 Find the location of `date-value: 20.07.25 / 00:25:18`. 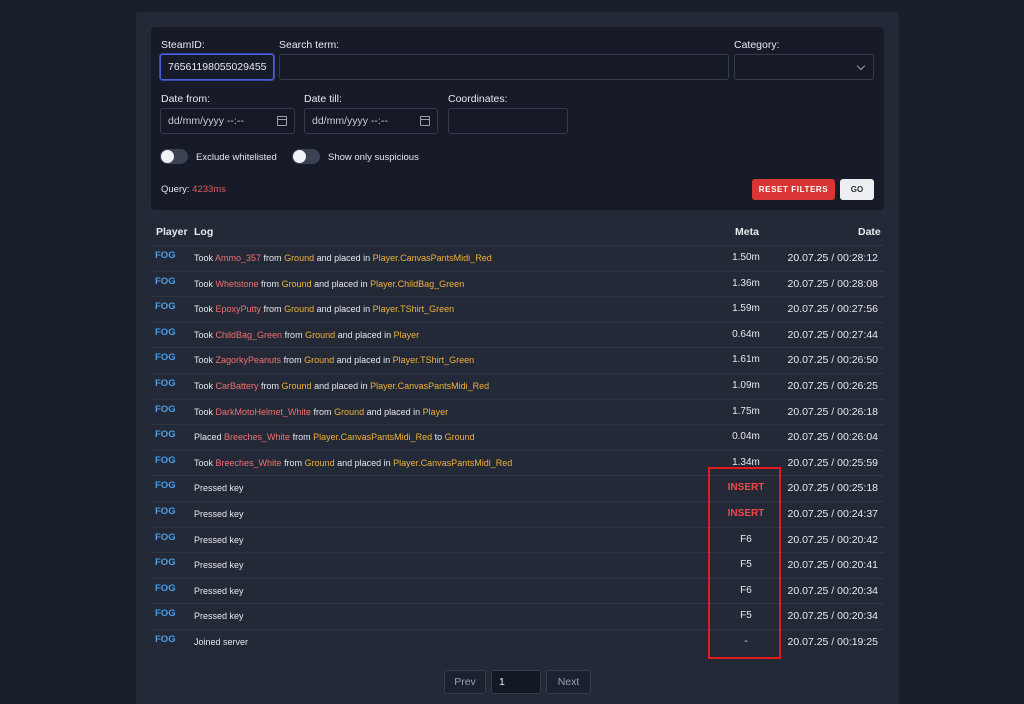

date-value: 20.07.25 / 00:25:18 is located at coordinates (833, 488).